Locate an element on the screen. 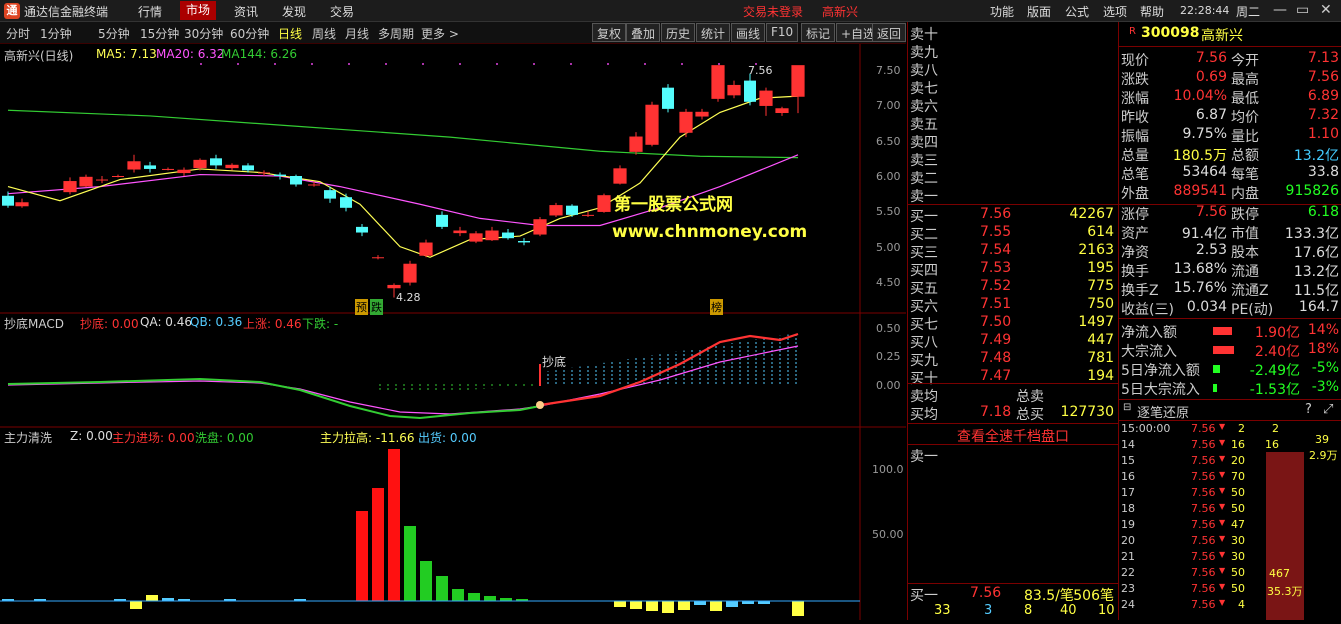 The width and height of the screenshot is (1341, 624). quote-value: 133.3亿 is located at coordinates (1311, 234).